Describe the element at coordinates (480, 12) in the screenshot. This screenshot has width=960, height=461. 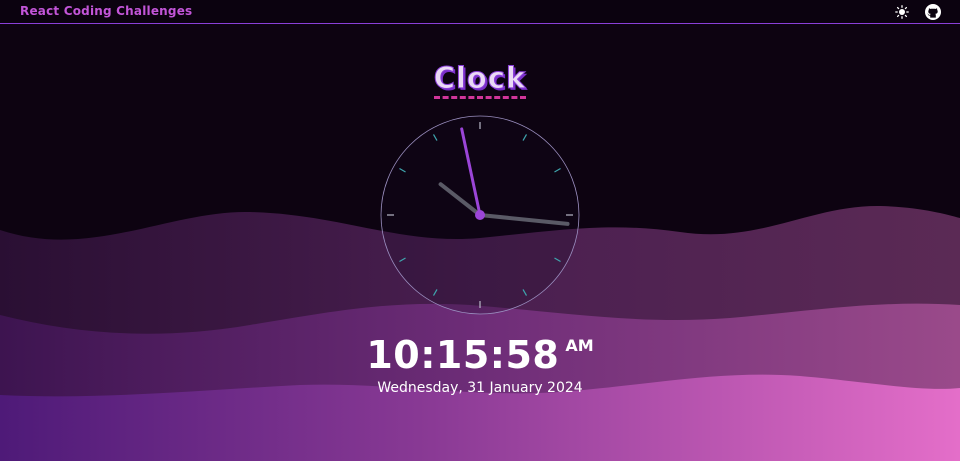
I see `top-navbar: React Coding Challenges` at that location.